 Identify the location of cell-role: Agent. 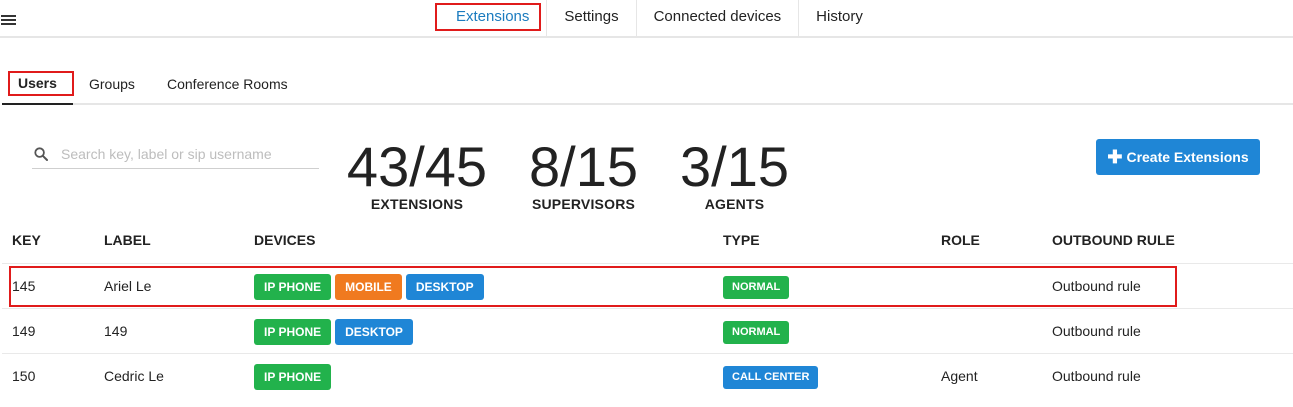
(959, 376).